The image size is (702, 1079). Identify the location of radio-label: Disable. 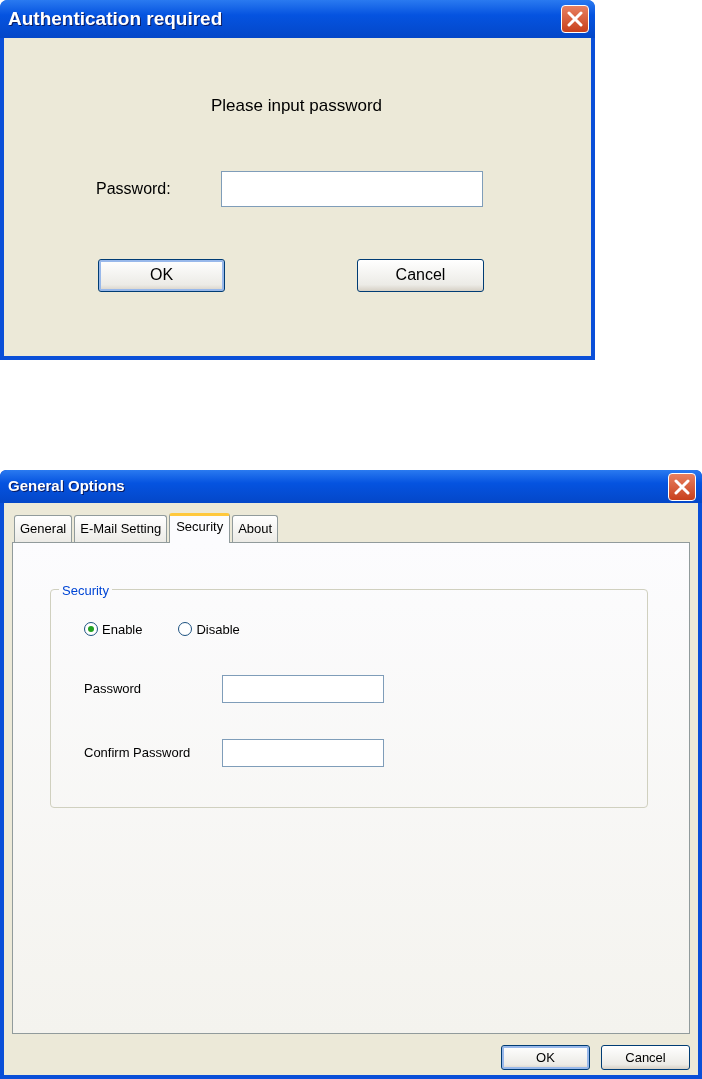
(218, 629).